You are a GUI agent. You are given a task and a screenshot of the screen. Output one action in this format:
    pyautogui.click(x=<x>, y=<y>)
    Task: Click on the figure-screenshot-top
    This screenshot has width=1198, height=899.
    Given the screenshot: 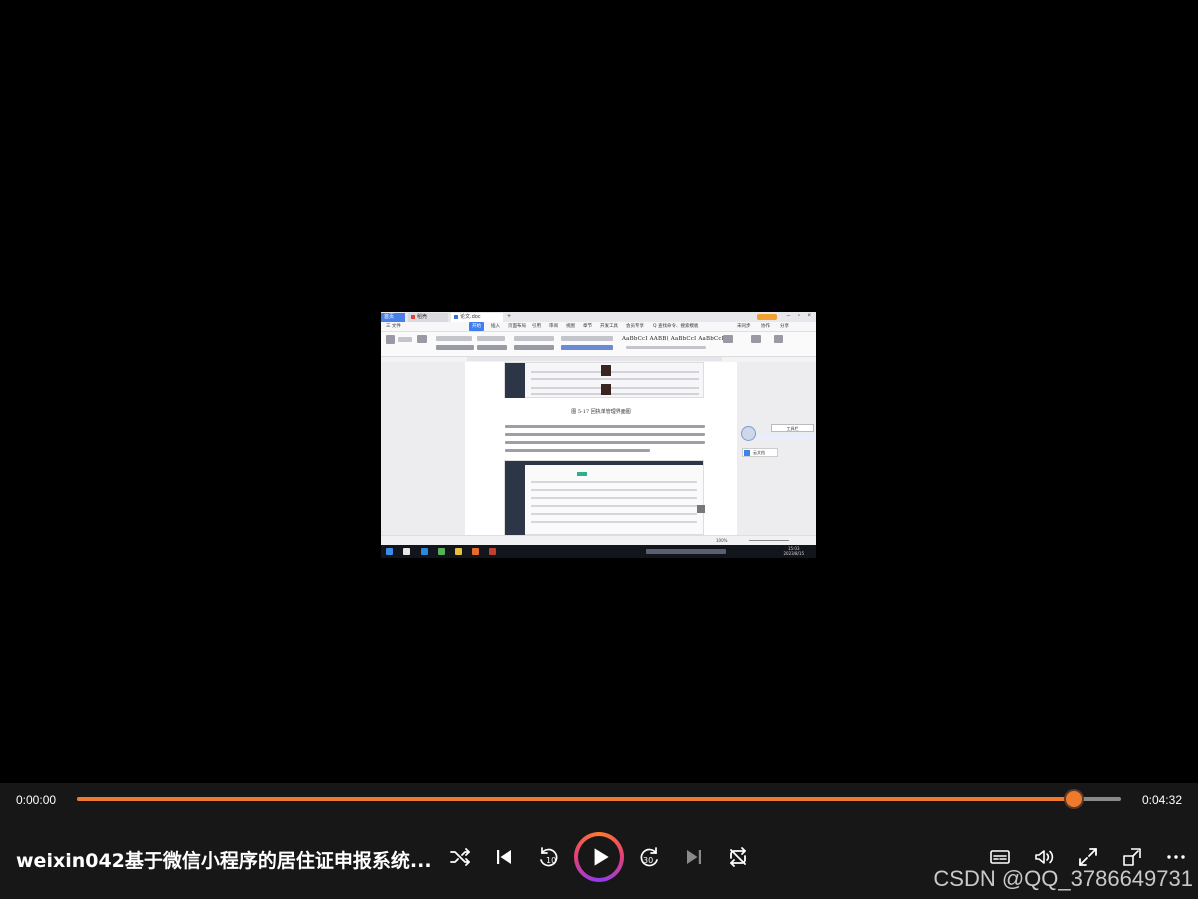 What is the action you would take?
    pyautogui.click(x=604, y=380)
    